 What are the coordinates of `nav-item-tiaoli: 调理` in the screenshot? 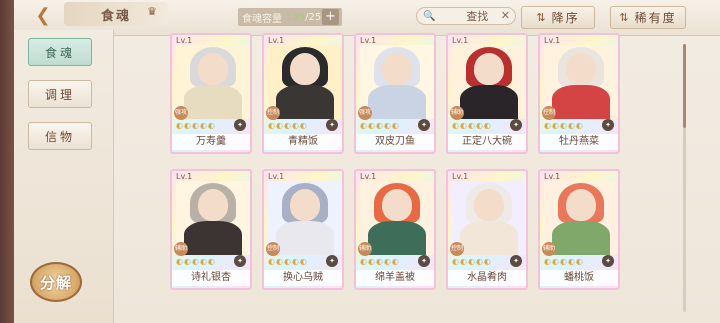 It's located at (60, 94).